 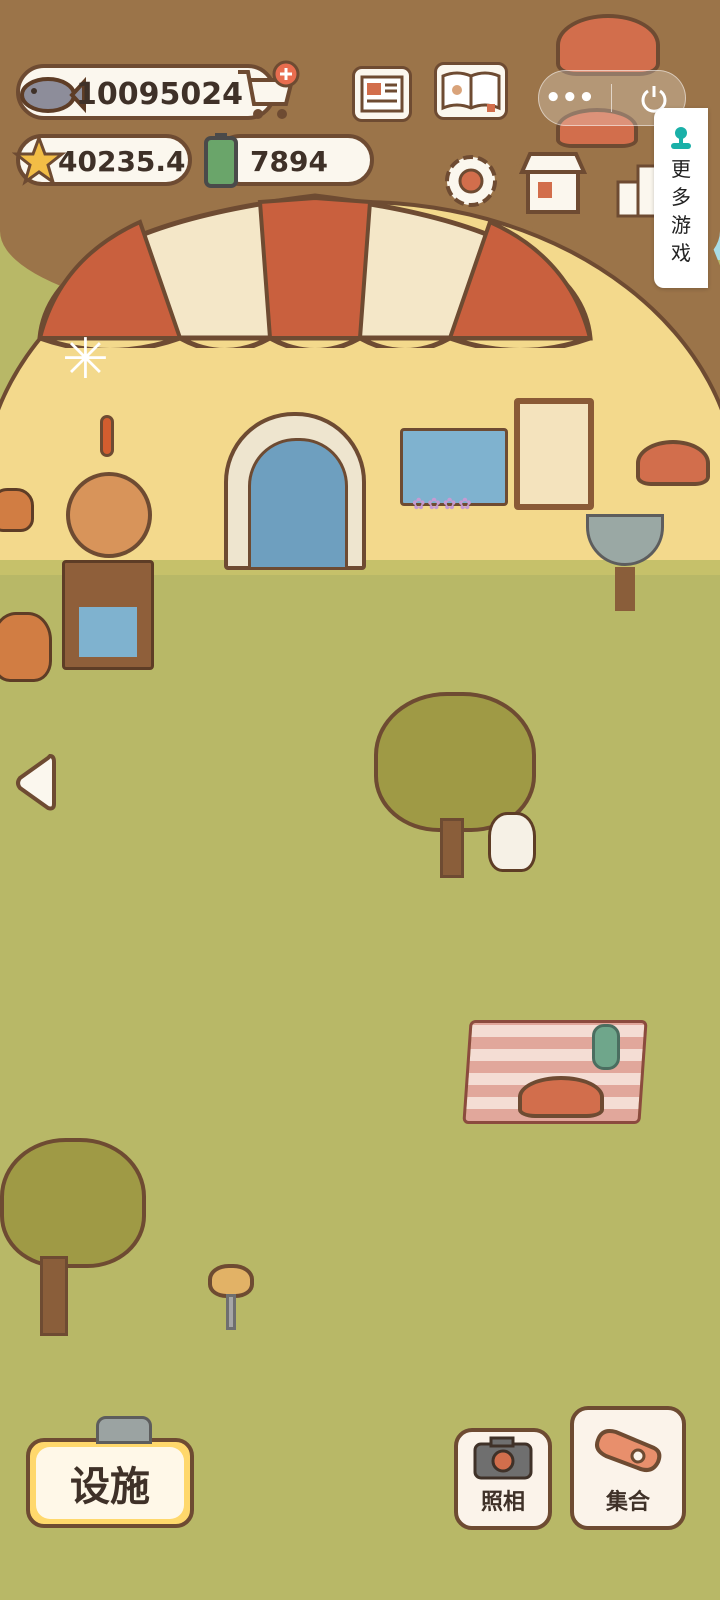 What do you see at coordinates (159, 94) in the screenshot?
I see `fish-count: 10095024` at bounding box center [159, 94].